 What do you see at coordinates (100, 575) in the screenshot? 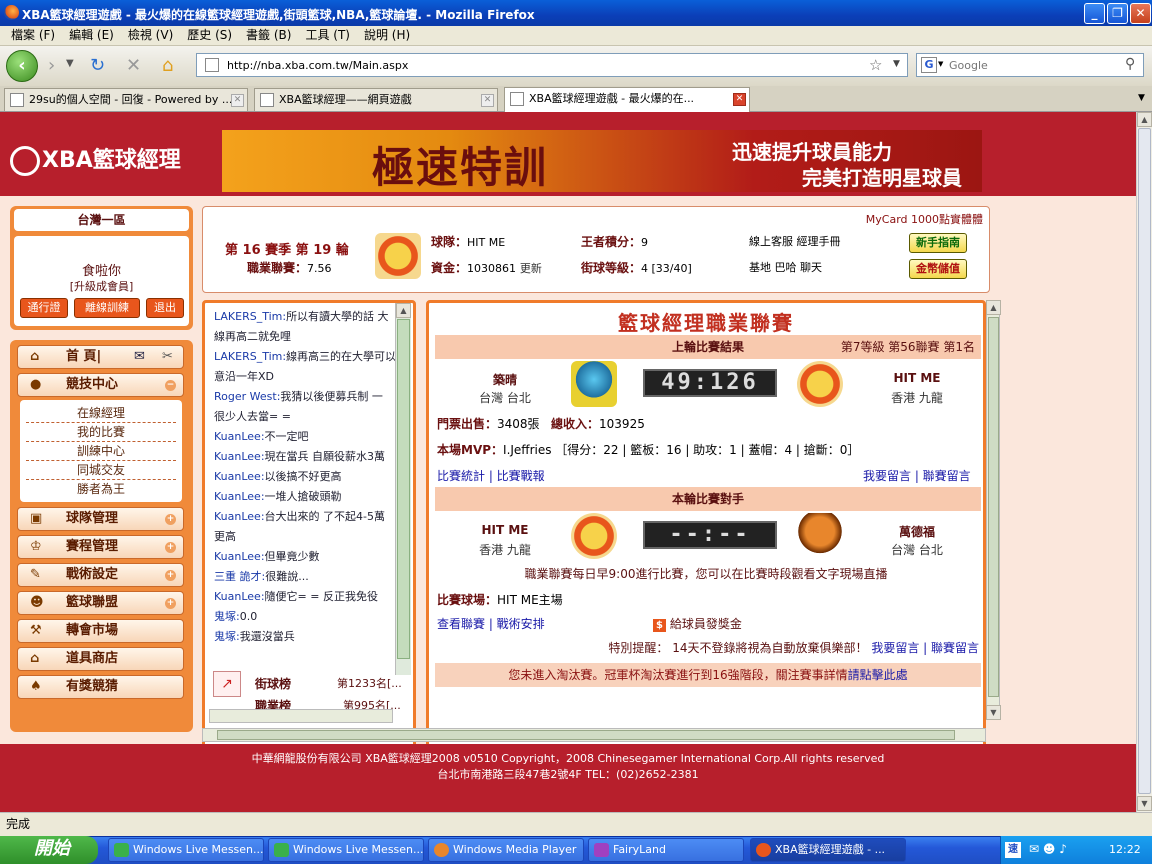
I see `nav-tactics: ✎ 戰術設定 +` at bounding box center [100, 575].